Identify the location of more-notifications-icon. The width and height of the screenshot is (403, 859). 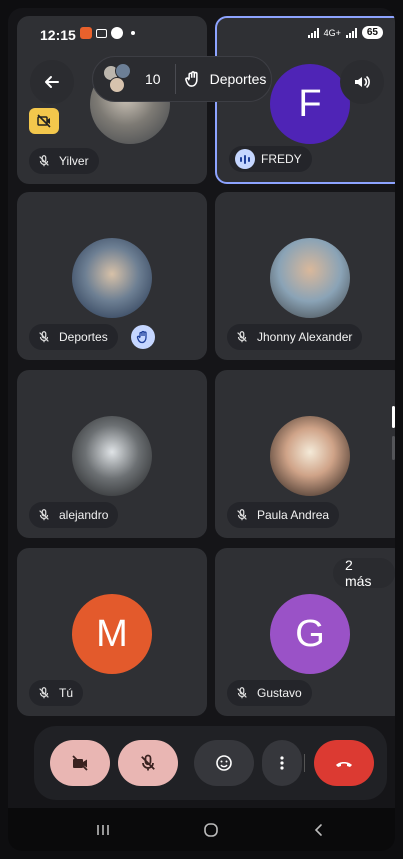
(133, 33).